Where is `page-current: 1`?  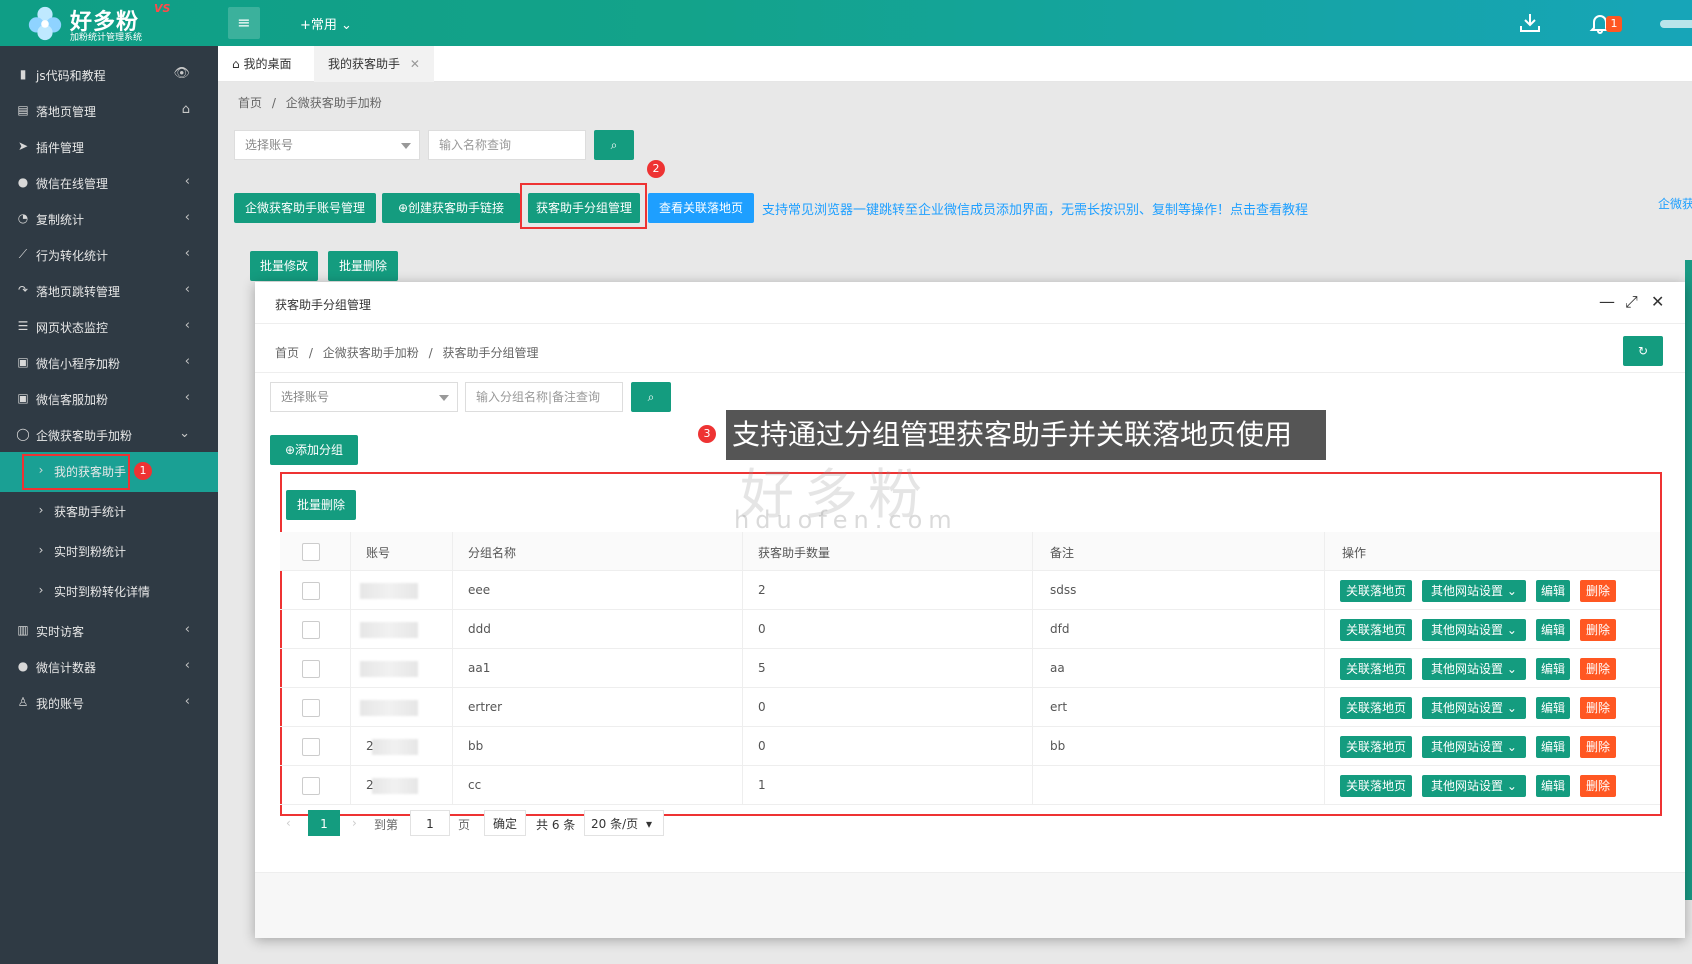 page-current: 1 is located at coordinates (324, 823).